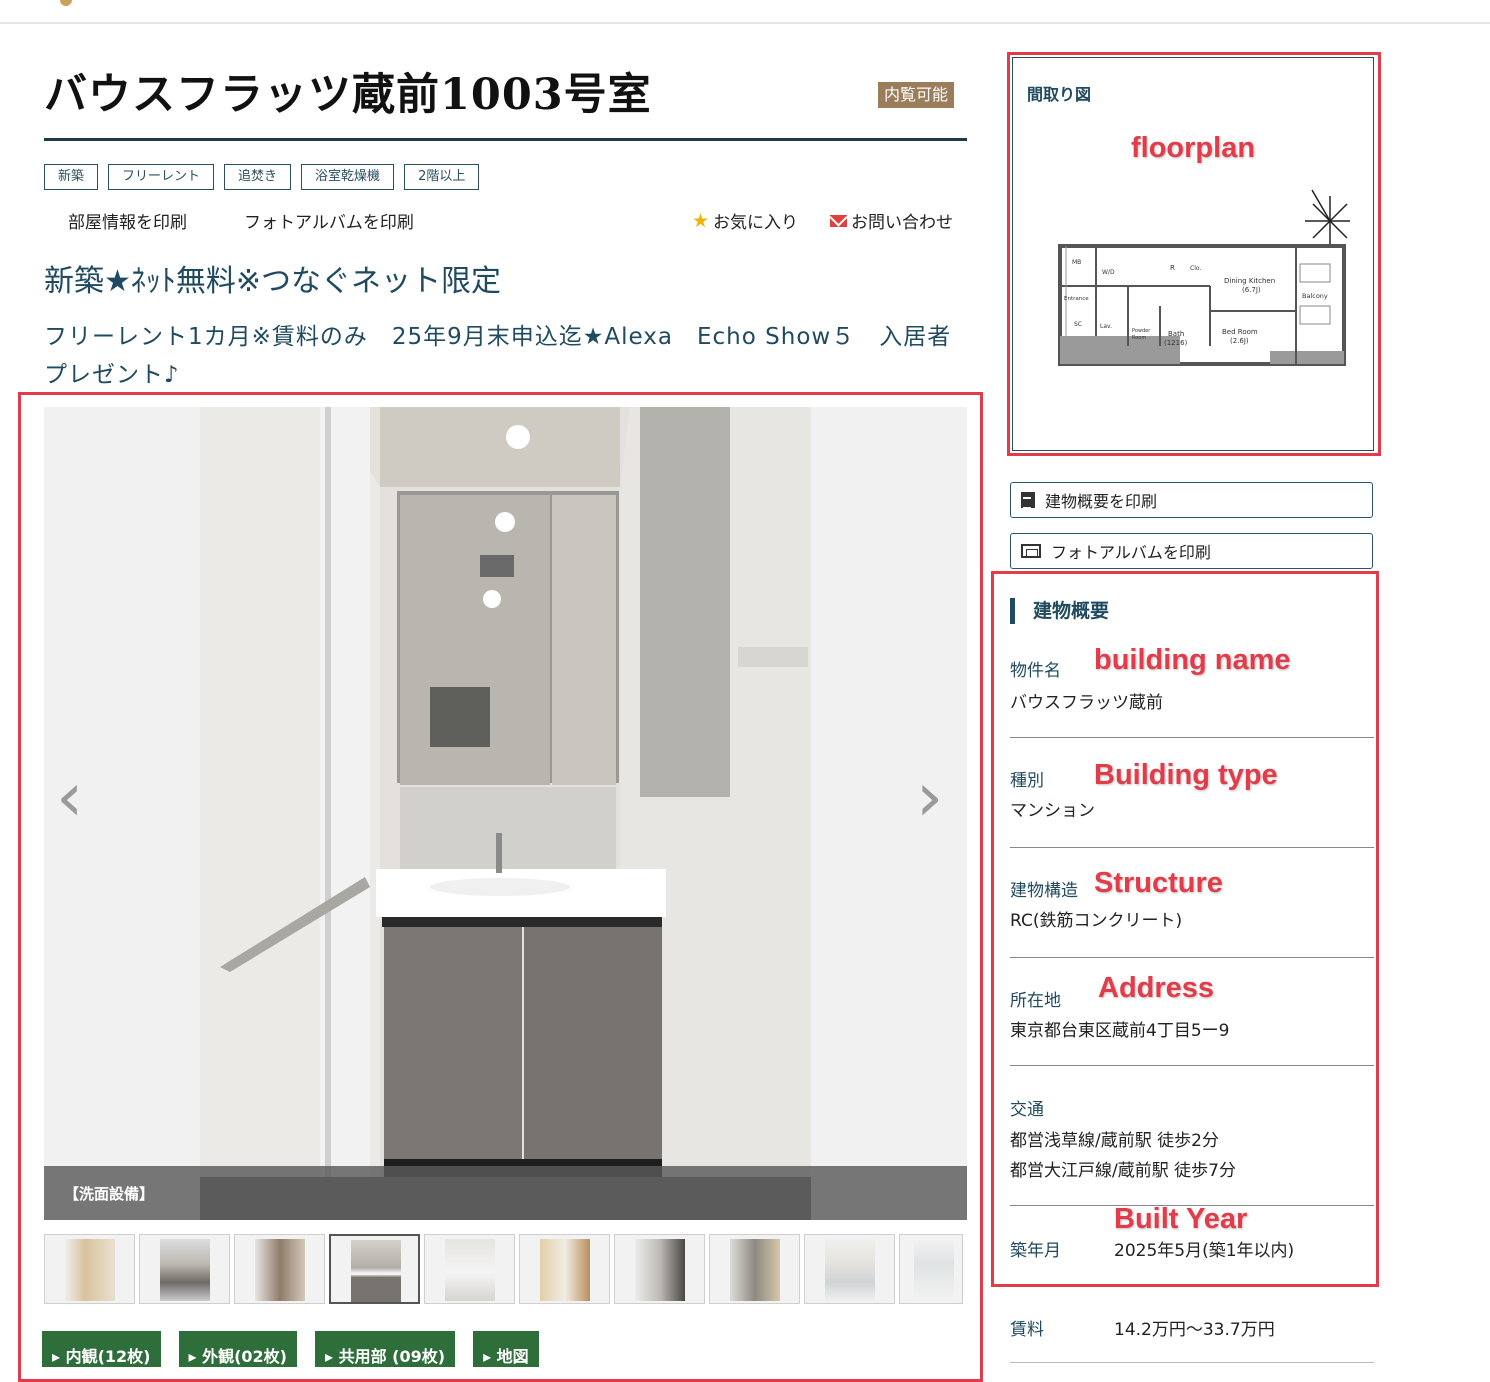 This screenshot has height=1382, width=1490. I want to click on print-room-link: 部屋情報を印刷, so click(127, 220).